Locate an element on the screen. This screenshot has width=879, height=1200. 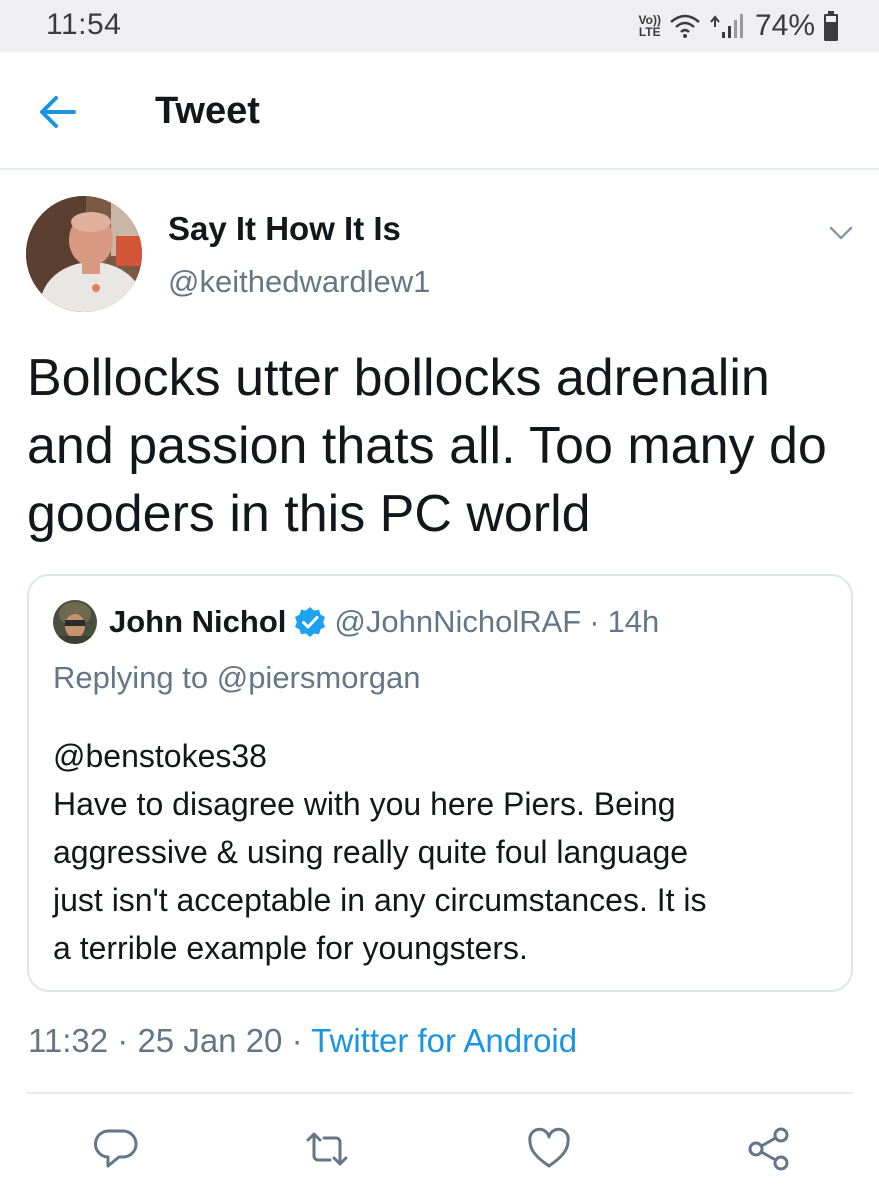
author-handle: @keithedwardlew1 is located at coordinates (299, 282).